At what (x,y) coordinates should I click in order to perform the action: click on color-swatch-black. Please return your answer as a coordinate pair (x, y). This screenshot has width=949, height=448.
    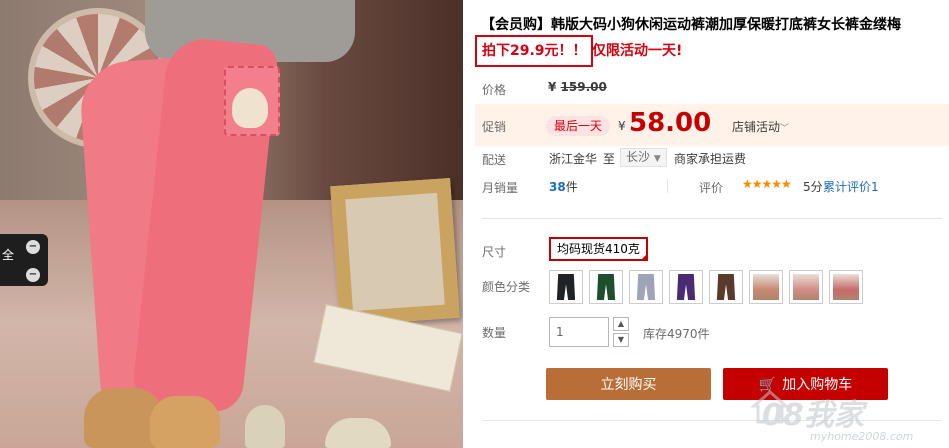
    Looking at the image, I should click on (566, 287).